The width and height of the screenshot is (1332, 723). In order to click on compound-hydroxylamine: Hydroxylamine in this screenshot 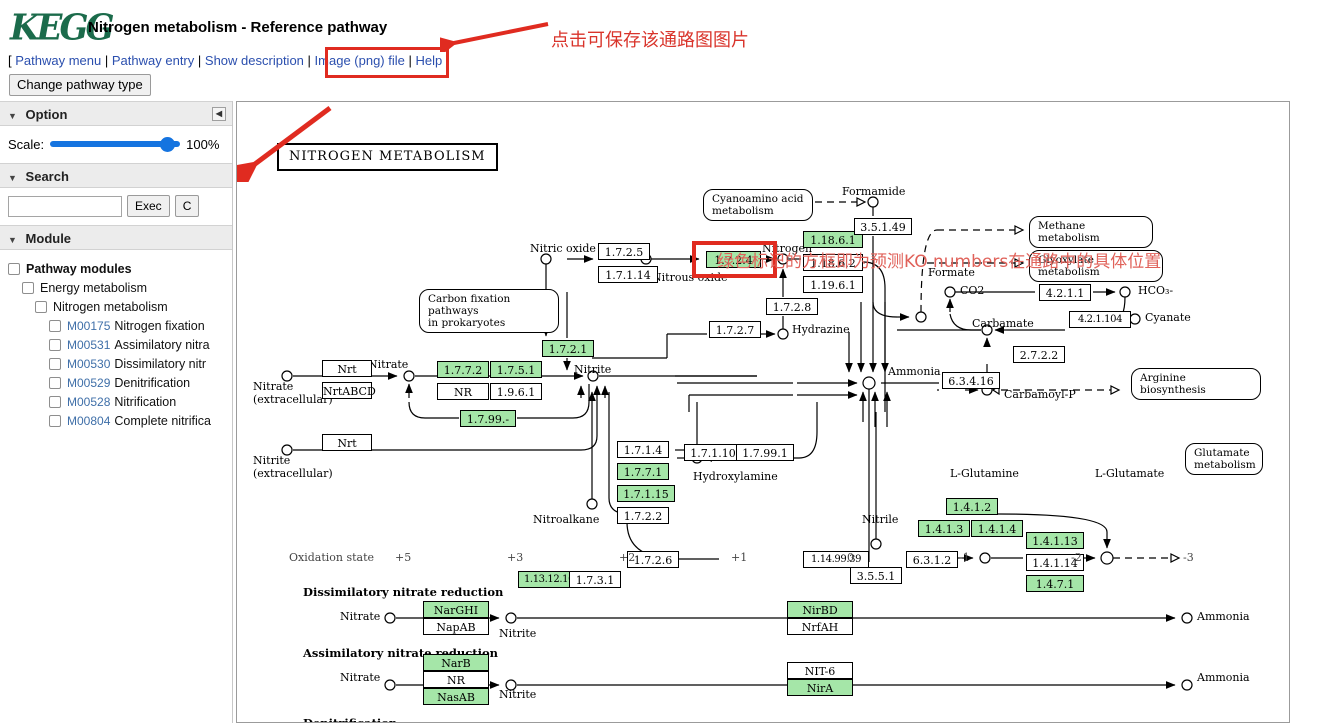, I will do `click(735, 477)`.